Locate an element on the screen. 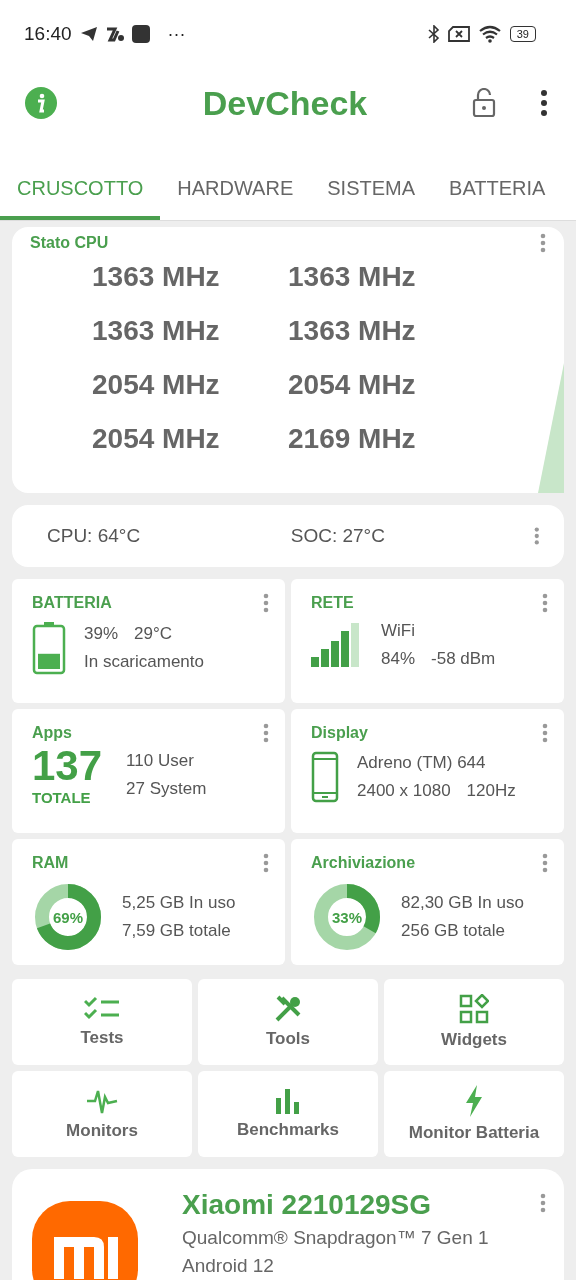 This screenshot has width=576, height=1280. core-frequency: 2169 MHz is located at coordinates (352, 439).